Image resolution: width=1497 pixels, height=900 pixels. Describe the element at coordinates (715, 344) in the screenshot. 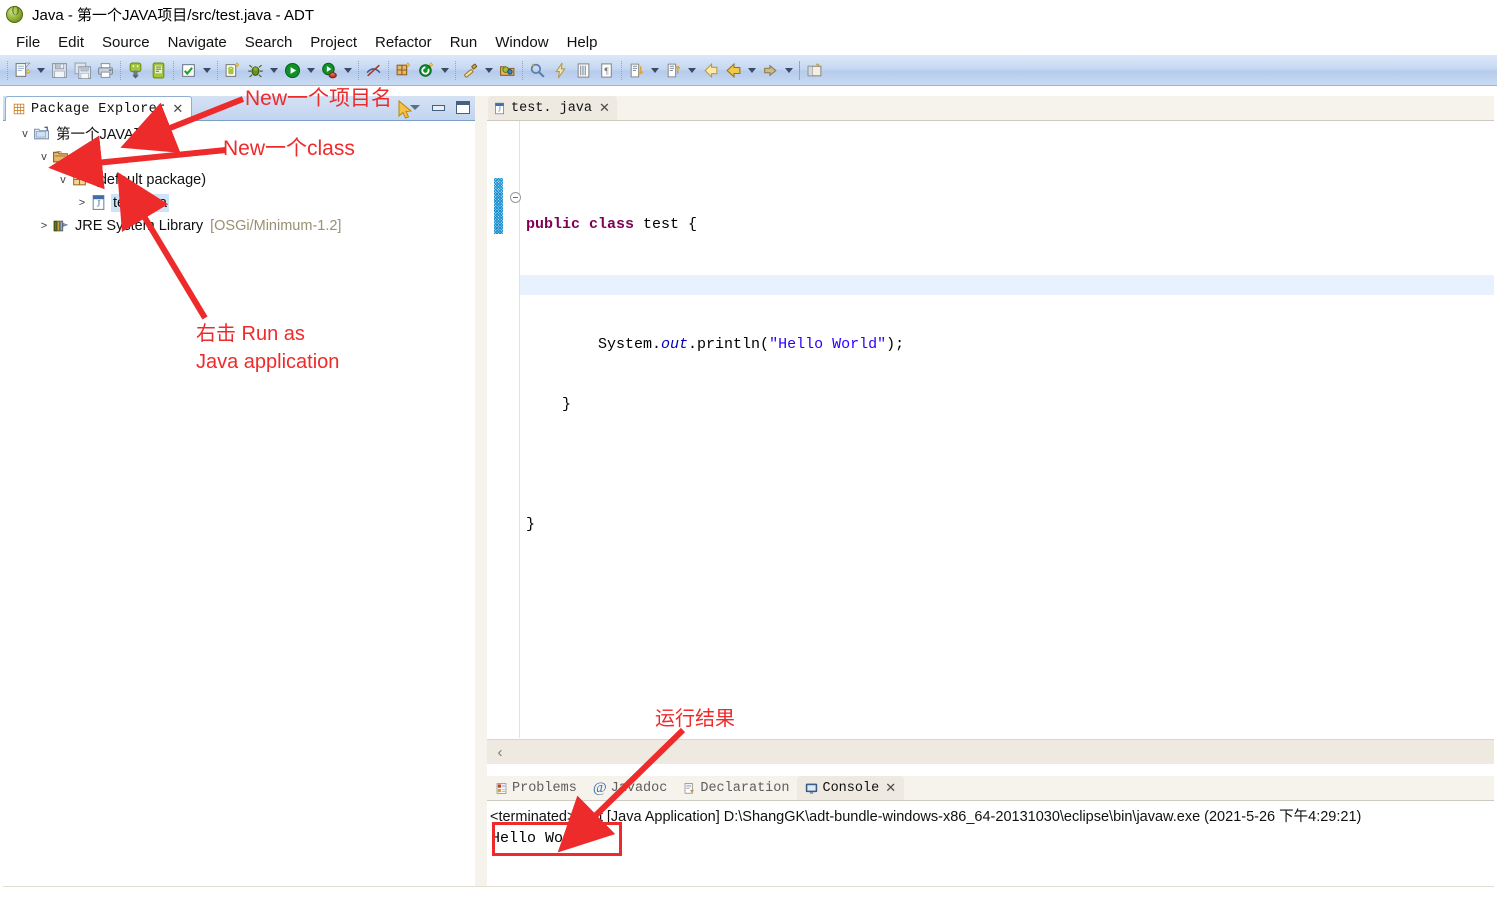

I see `code-line: System.out.println("Hello World");` at that location.